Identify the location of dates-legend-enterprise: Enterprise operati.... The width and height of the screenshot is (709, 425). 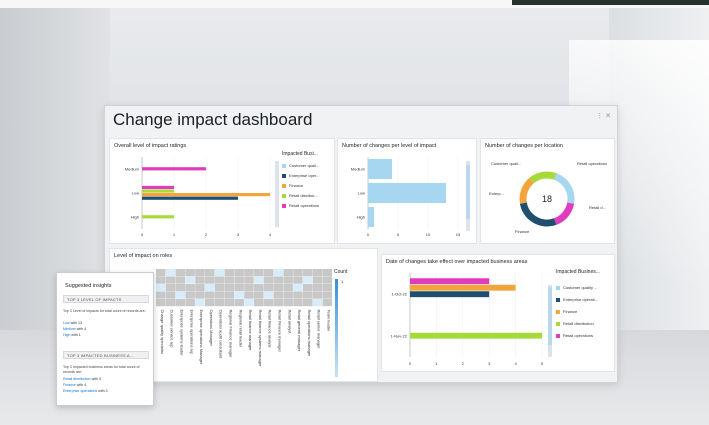
(577, 299).